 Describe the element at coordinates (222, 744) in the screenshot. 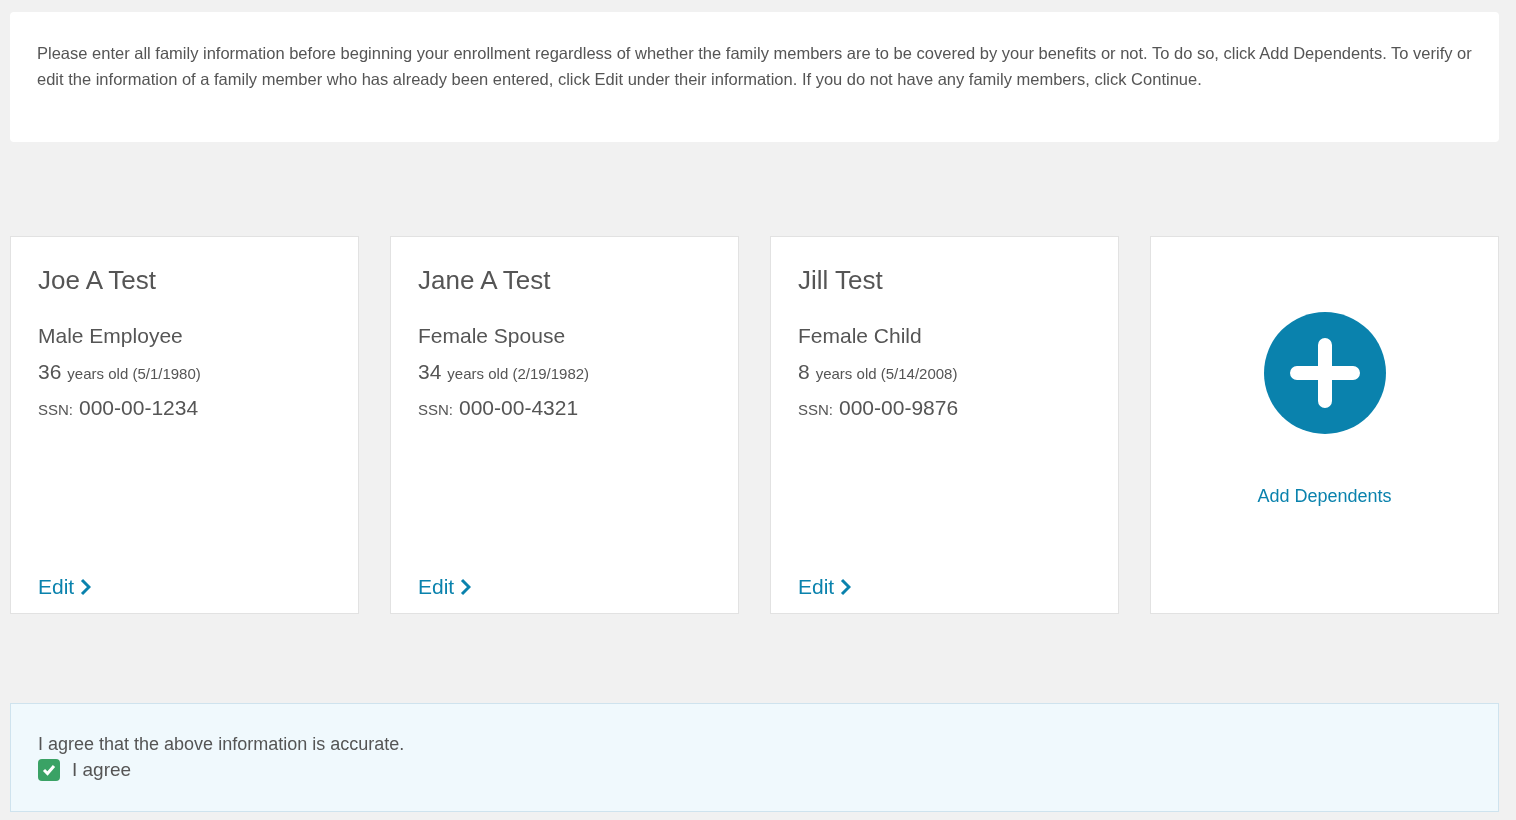

I see `agreement-statement: I agree that the above information is accurate.` at that location.